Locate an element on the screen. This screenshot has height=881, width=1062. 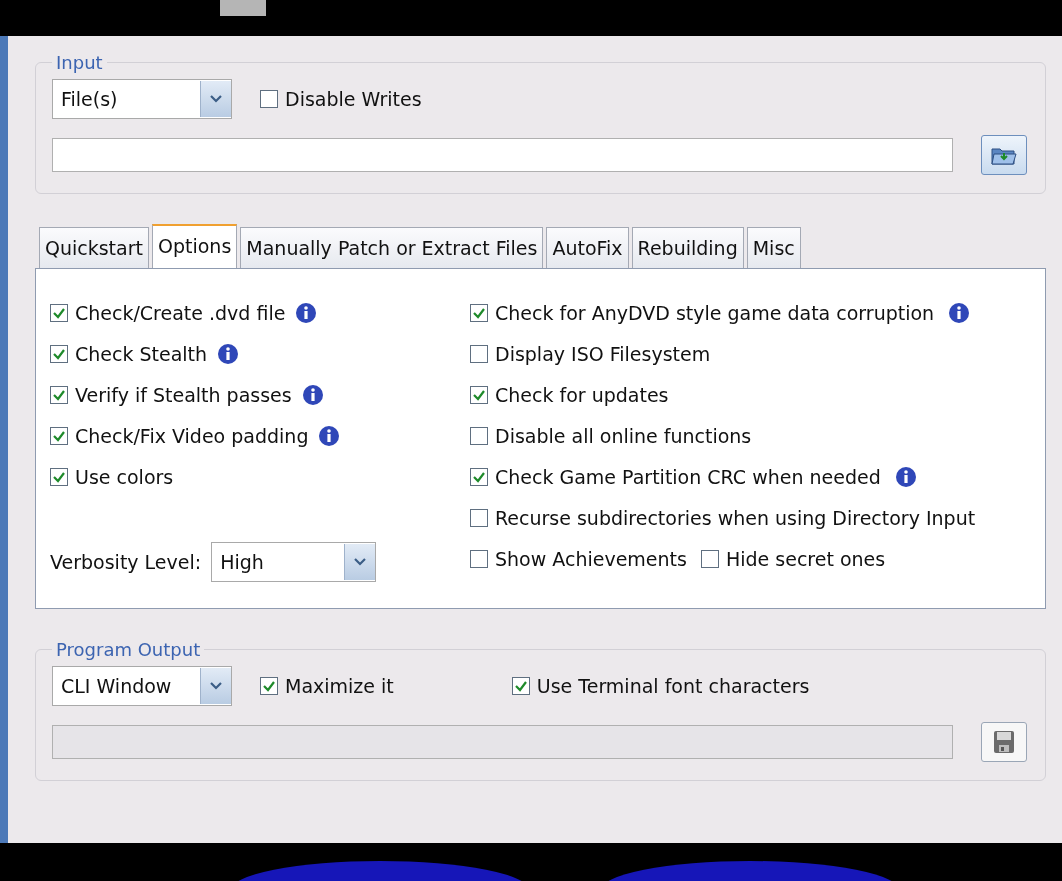
path-field is located at coordinates (502, 155).